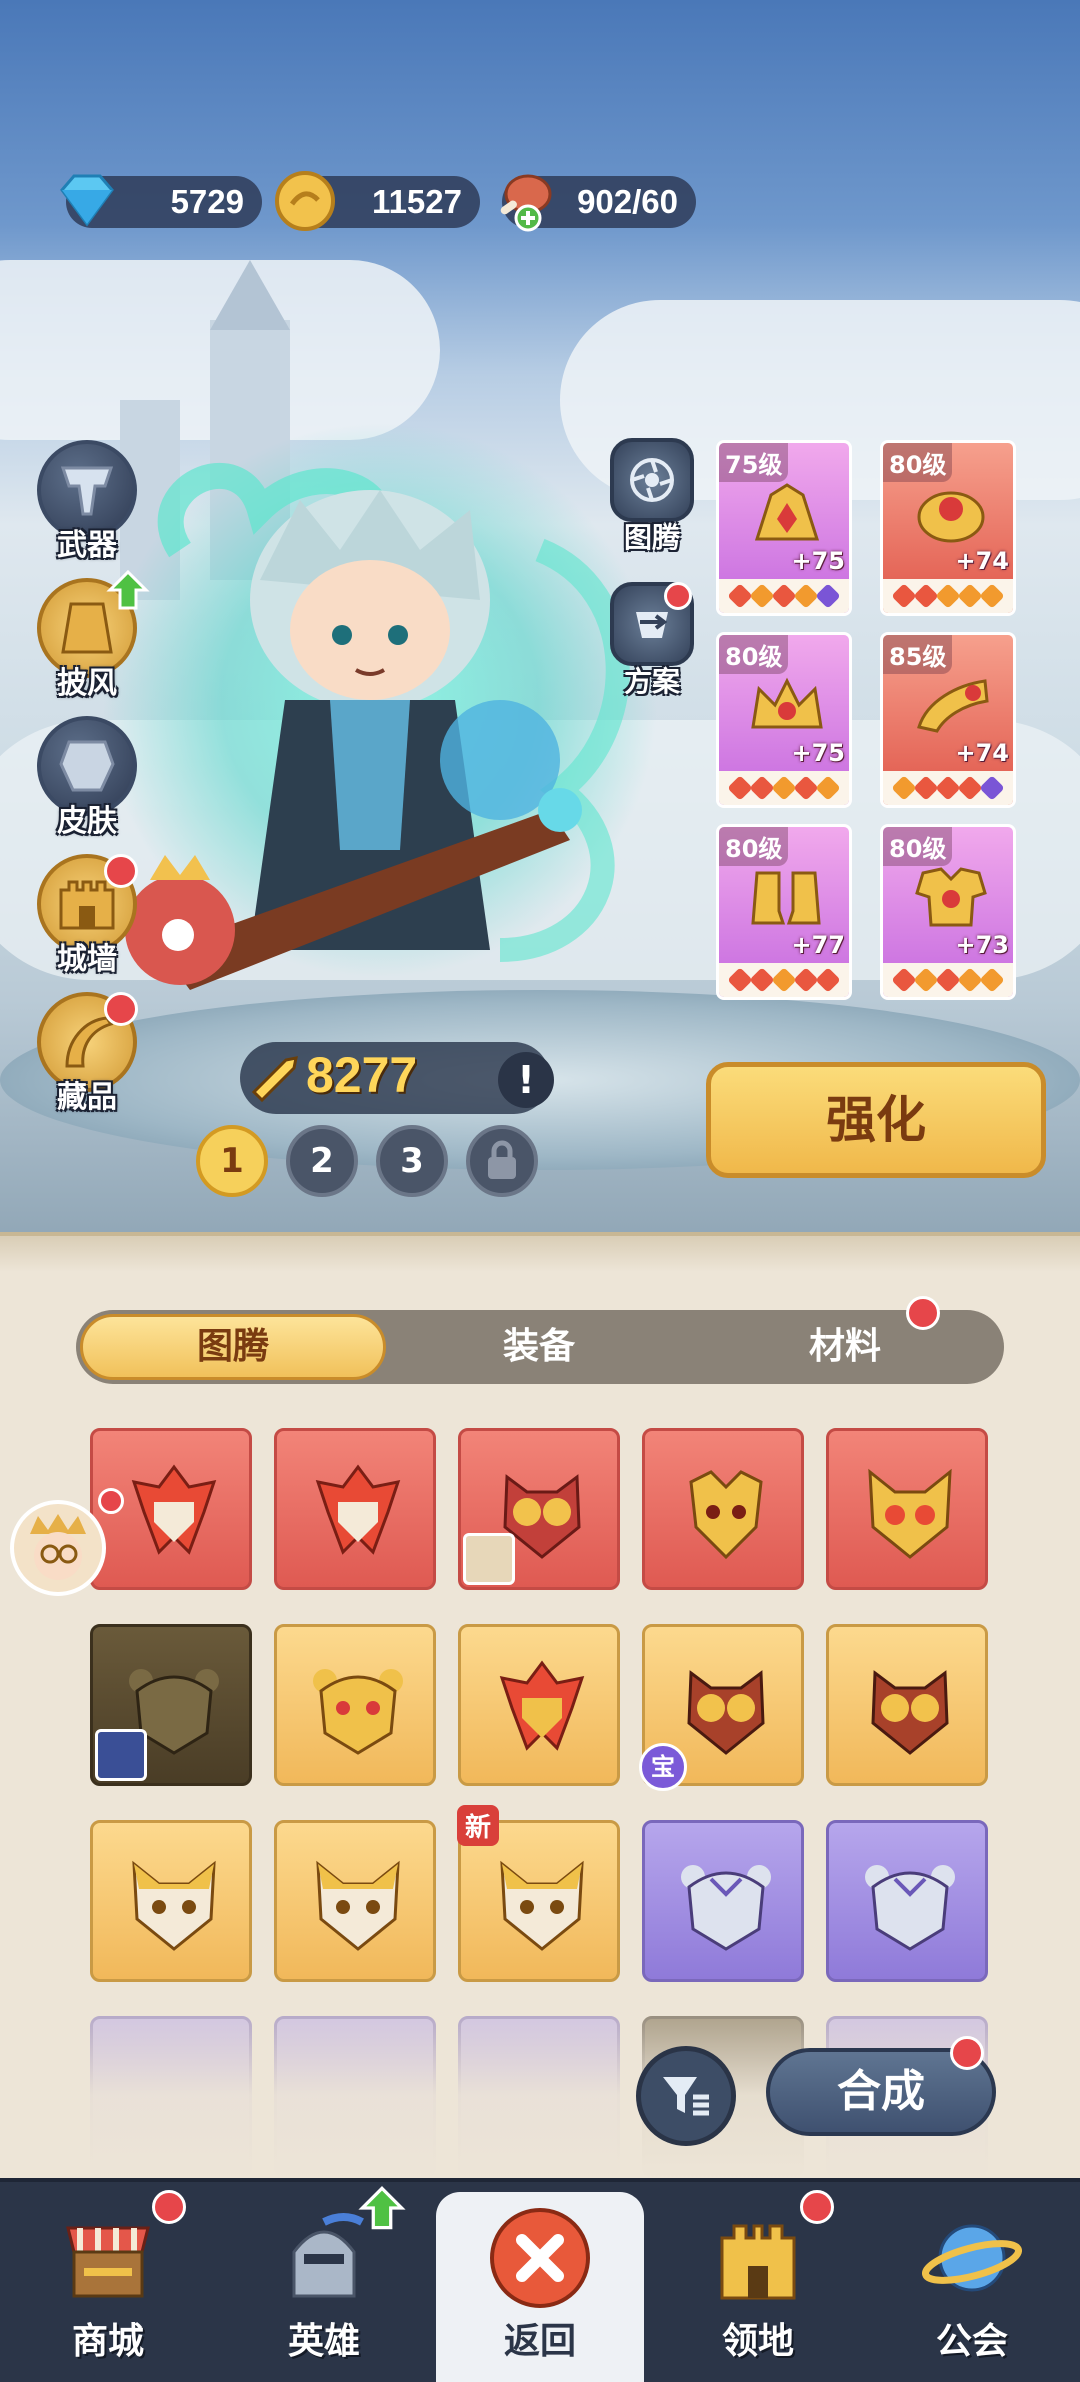 The height and width of the screenshot is (2382, 1080). What do you see at coordinates (598, 203) in the screenshot?
I see `stamina-counter: 902/60` at bounding box center [598, 203].